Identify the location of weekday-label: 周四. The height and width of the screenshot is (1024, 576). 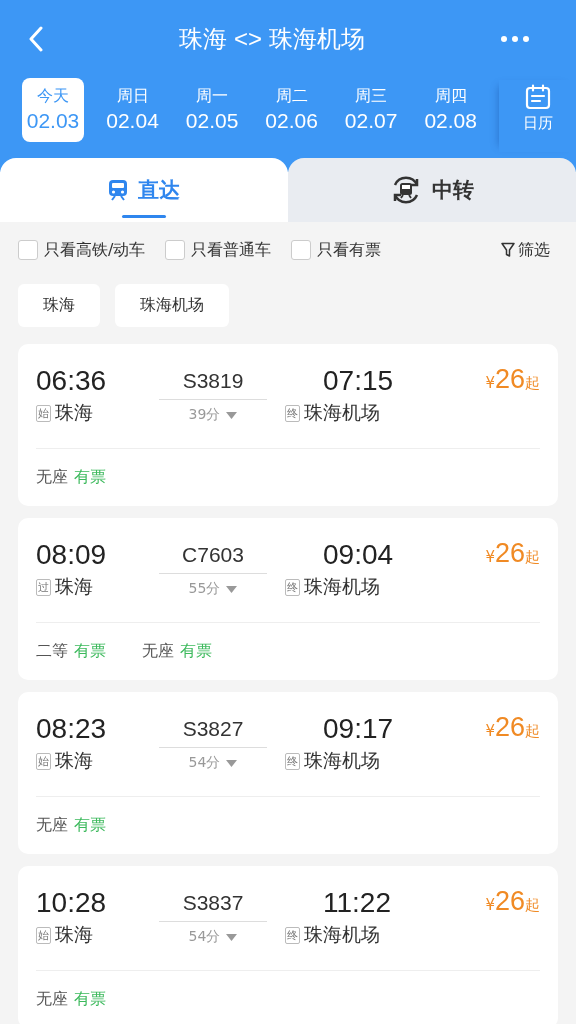
(450, 96).